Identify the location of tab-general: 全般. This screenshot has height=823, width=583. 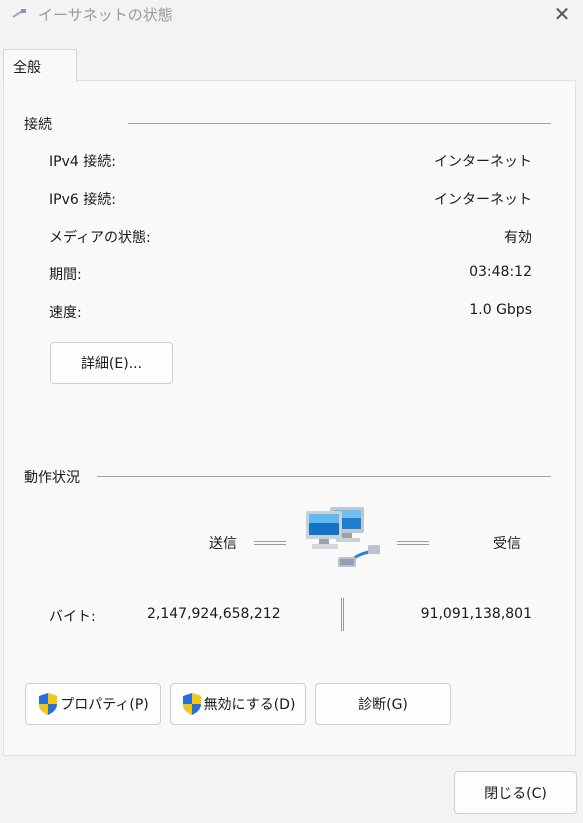
(40, 65).